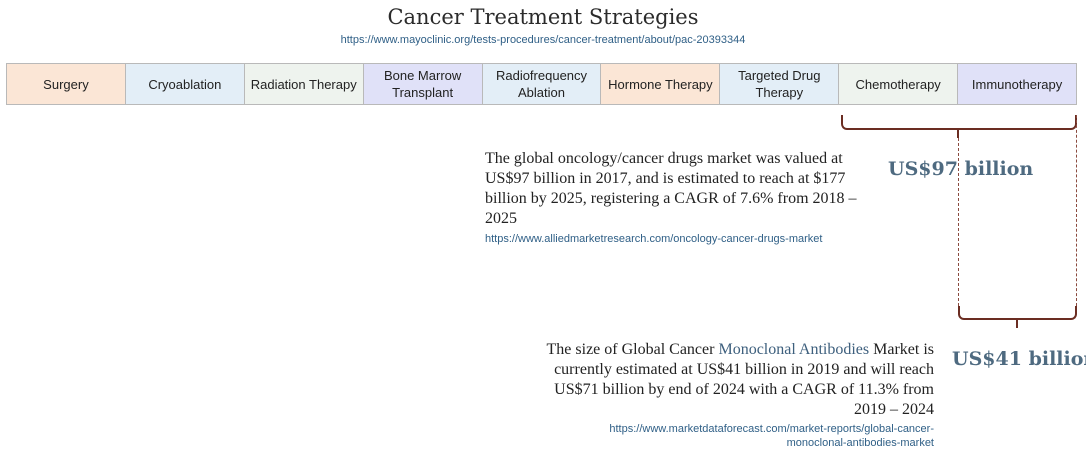 This screenshot has width=1086, height=457. Describe the element at coordinates (423, 84) in the screenshot. I see `strategy-bone-marrow-transplant: Bone Marrow Transplant` at that location.